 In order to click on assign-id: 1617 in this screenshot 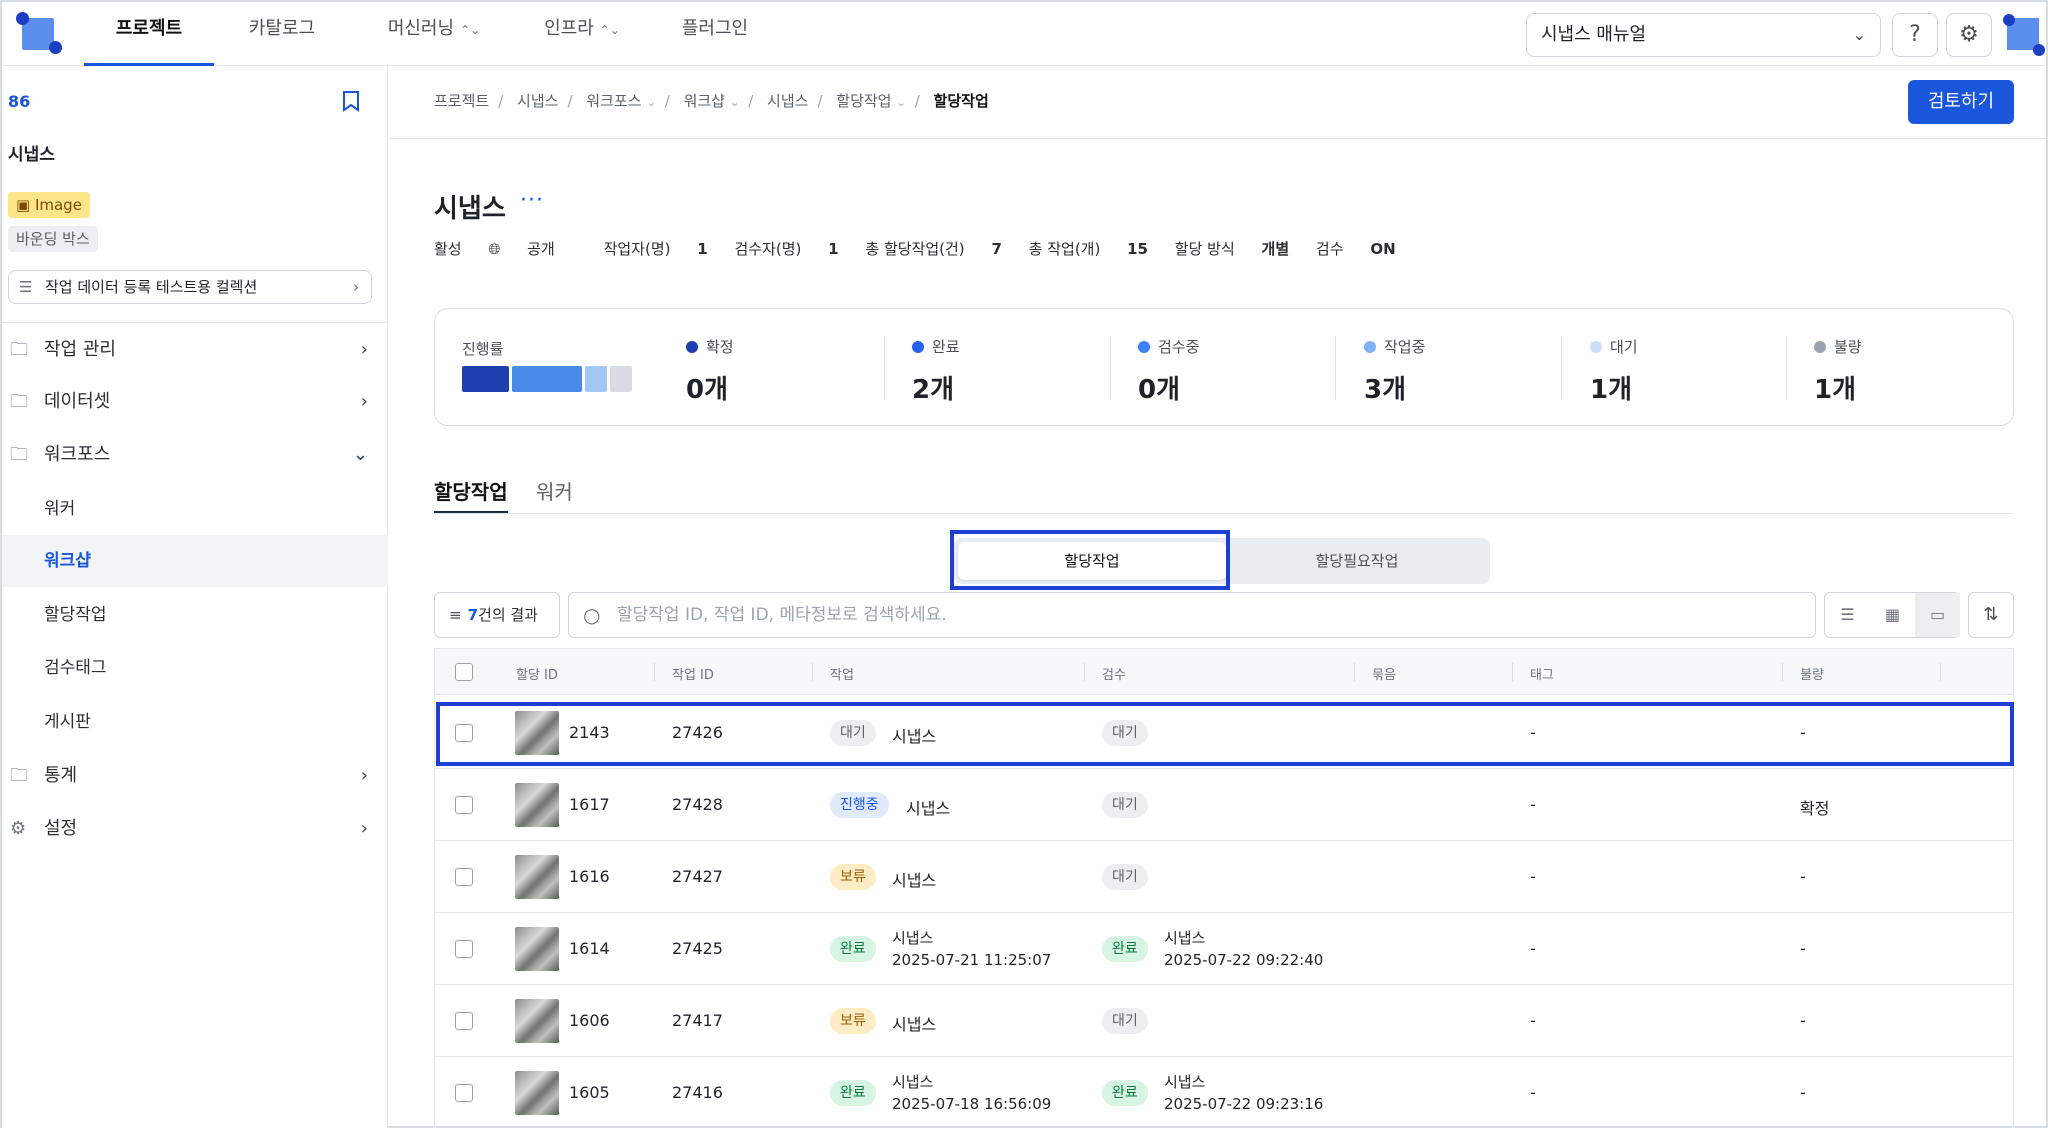, I will do `click(589, 804)`.